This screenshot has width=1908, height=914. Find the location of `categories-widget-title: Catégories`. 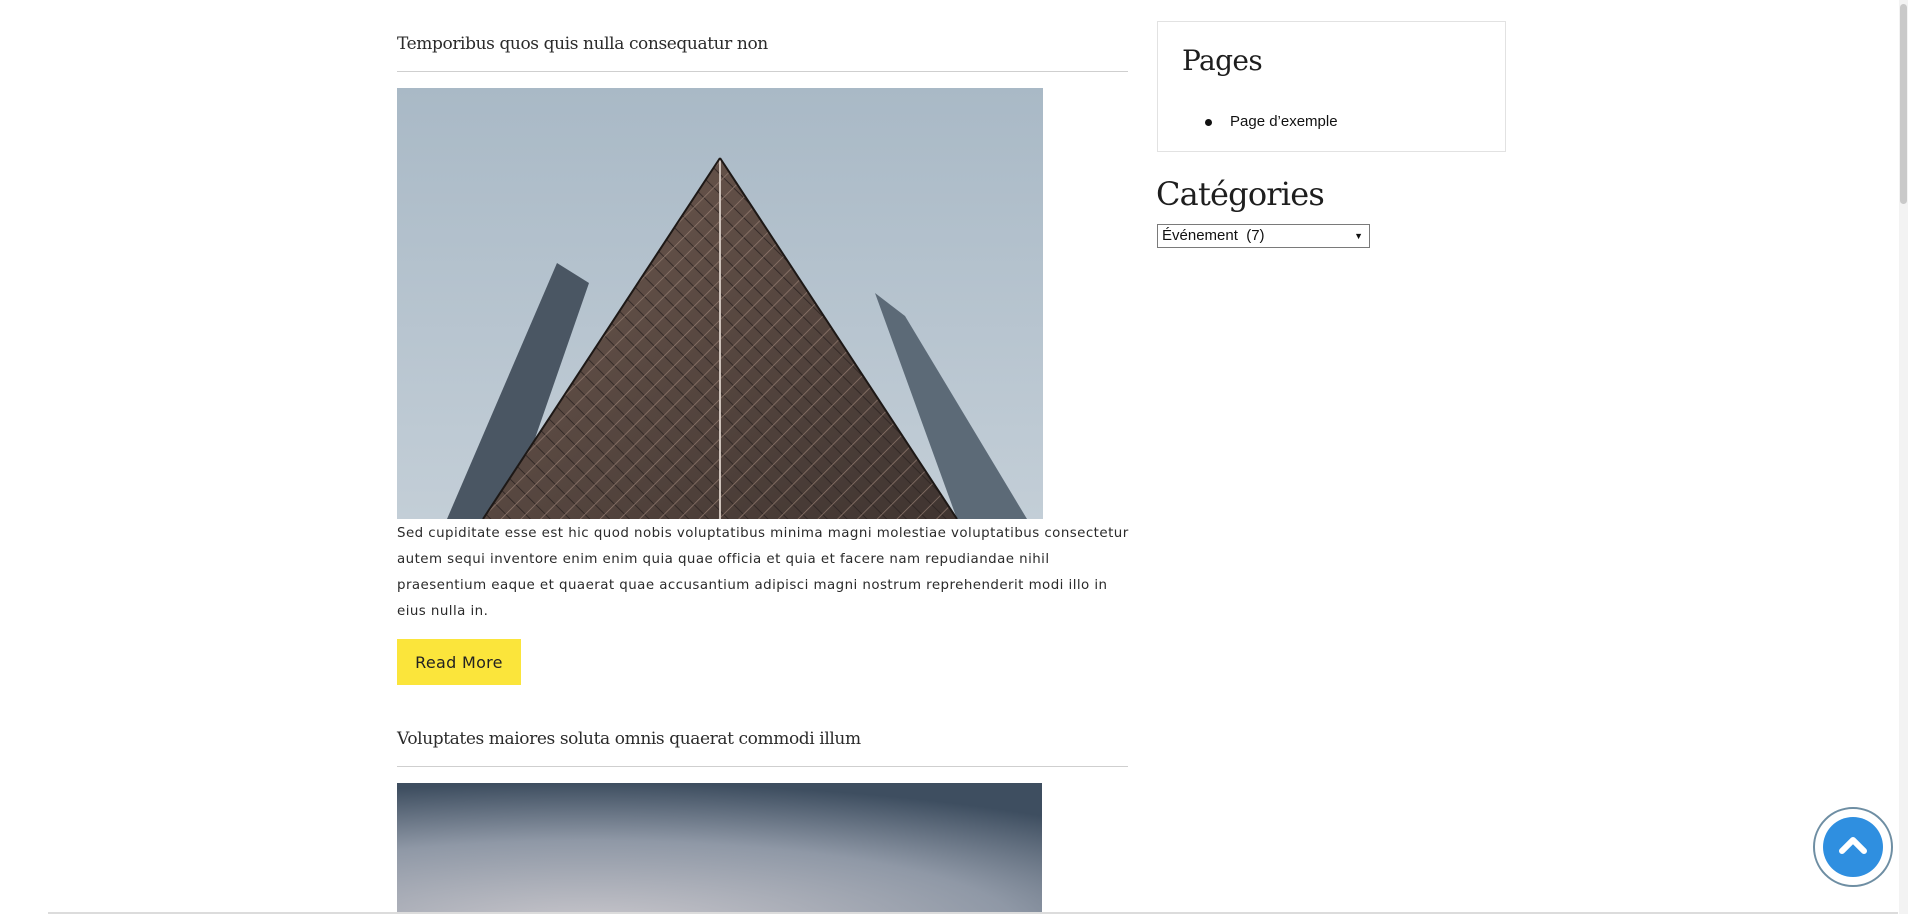

categories-widget-title: Catégories is located at coordinates (1240, 194).